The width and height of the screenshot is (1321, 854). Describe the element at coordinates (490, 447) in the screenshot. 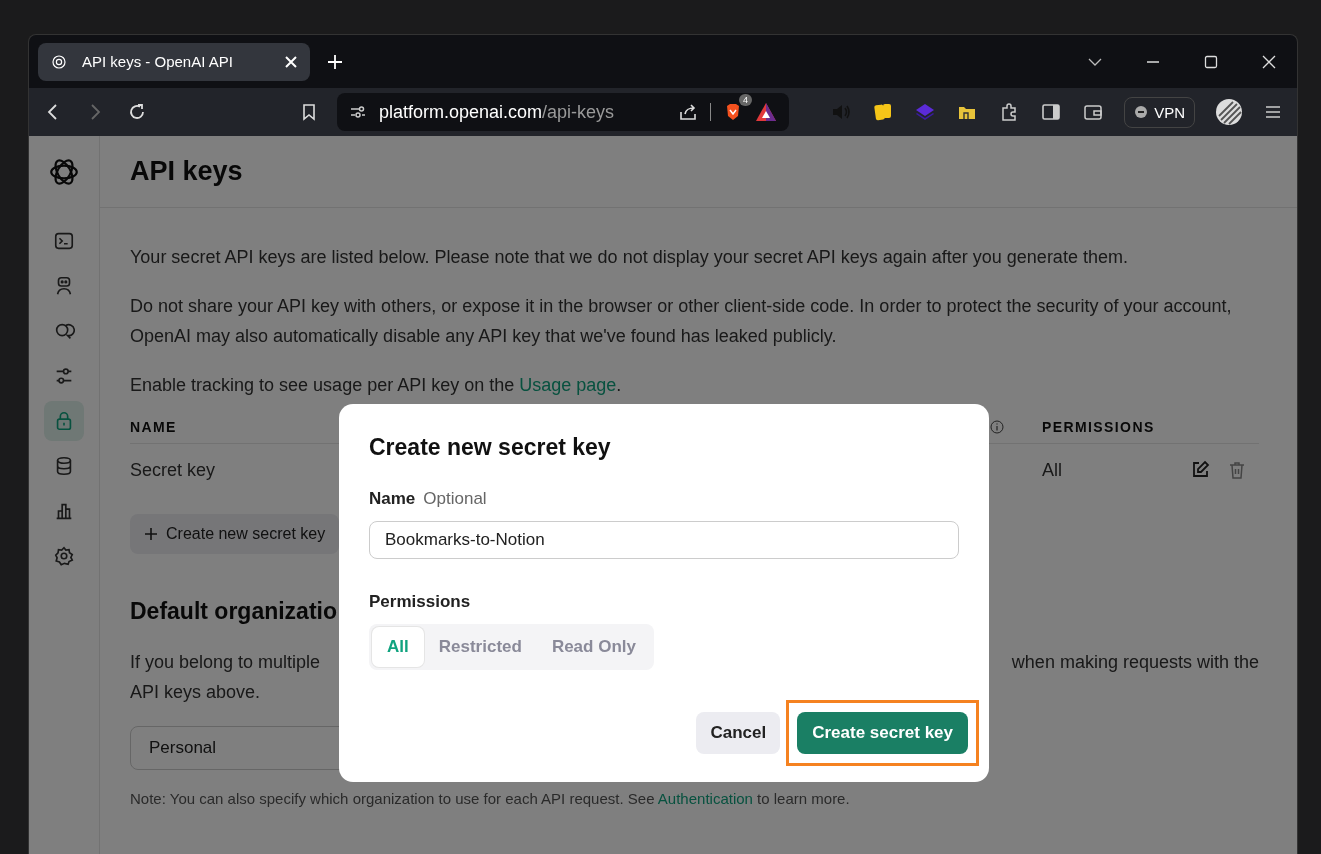

I see `dialog-title: Create new secret key` at that location.